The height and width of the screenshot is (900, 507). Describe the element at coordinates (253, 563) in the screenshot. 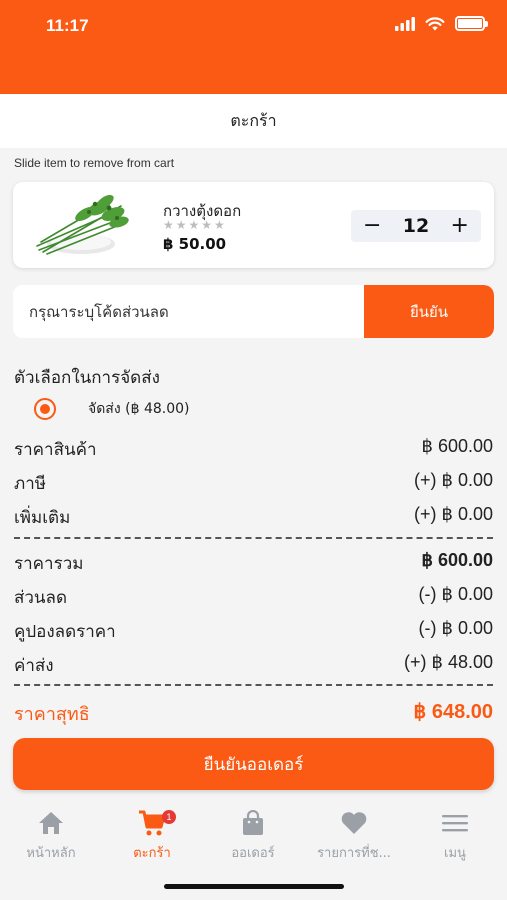

I see `summary-total: ราคารวม ฿ 600.00` at that location.